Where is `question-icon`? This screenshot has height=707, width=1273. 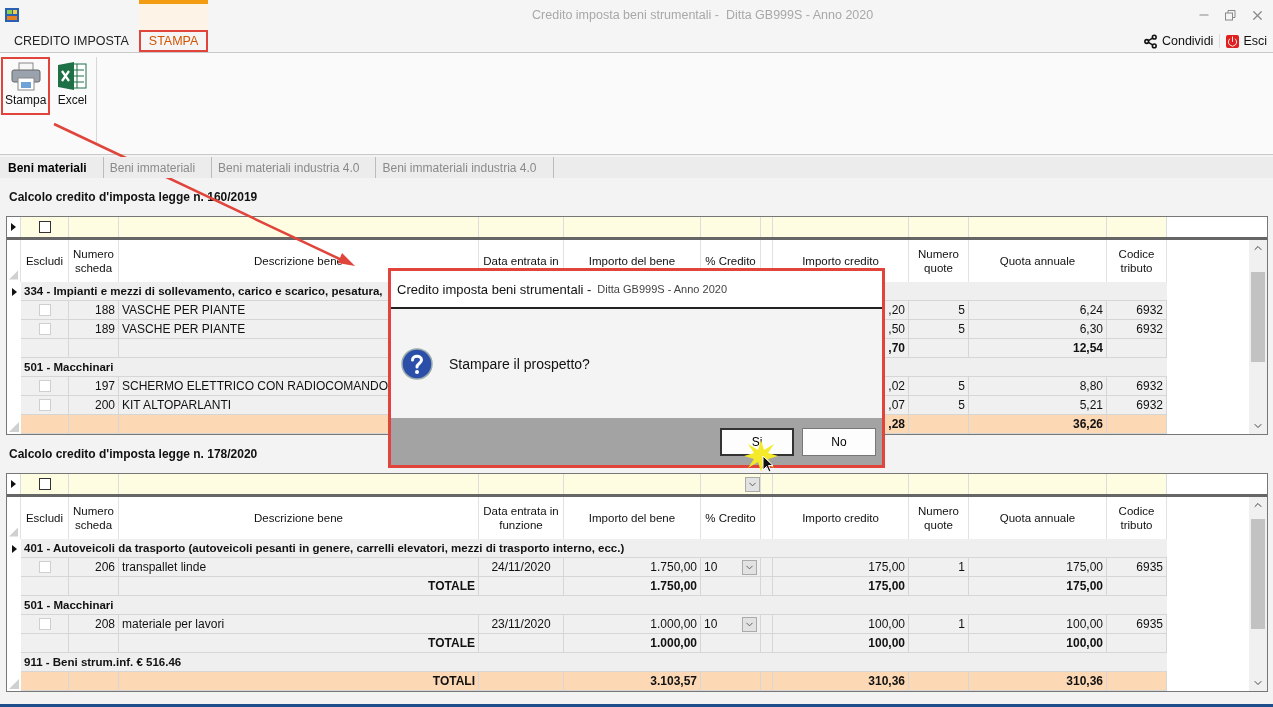
question-icon is located at coordinates (417, 363).